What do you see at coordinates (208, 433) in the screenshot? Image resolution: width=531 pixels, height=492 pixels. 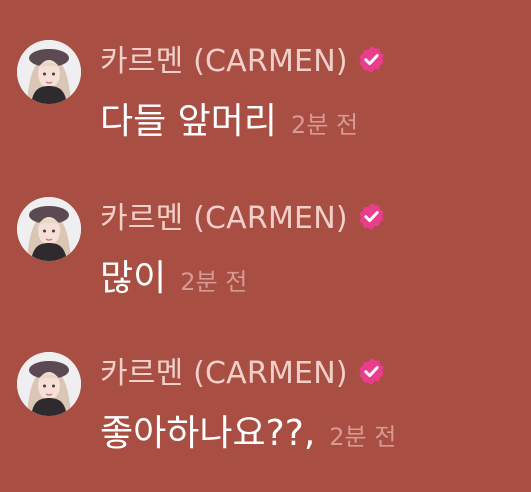 I see `message-text: 좋아하나요??,` at bounding box center [208, 433].